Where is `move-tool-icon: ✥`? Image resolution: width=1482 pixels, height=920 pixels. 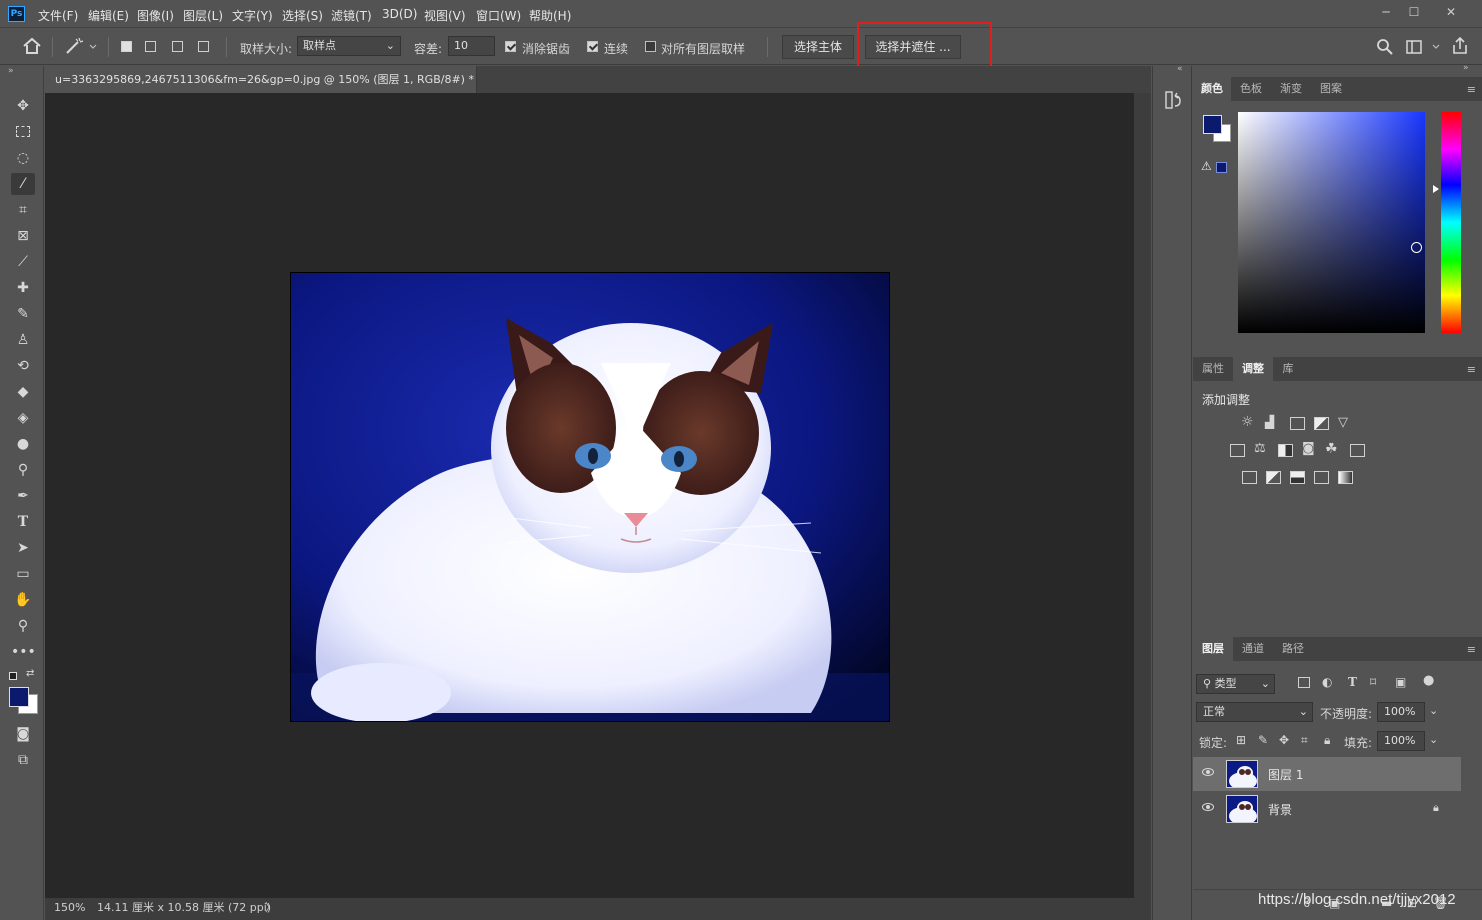 move-tool-icon: ✥ is located at coordinates (23, 106).